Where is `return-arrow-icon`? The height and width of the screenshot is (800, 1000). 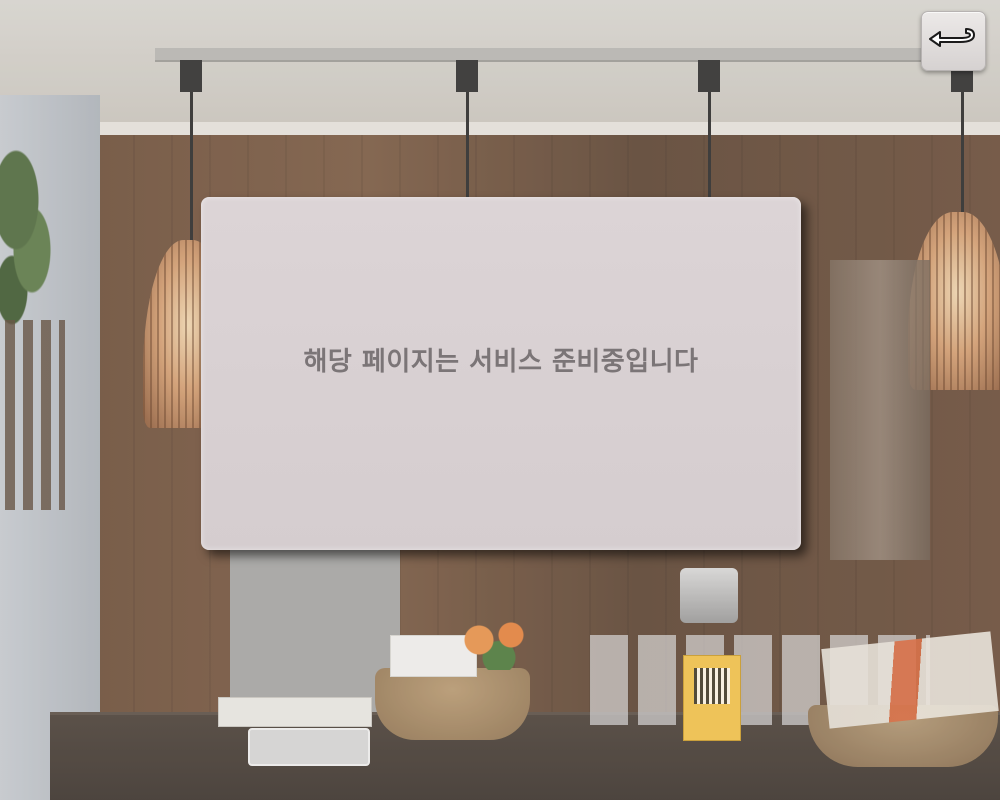 return-arrow-icon is located at coordinates (954, 41).